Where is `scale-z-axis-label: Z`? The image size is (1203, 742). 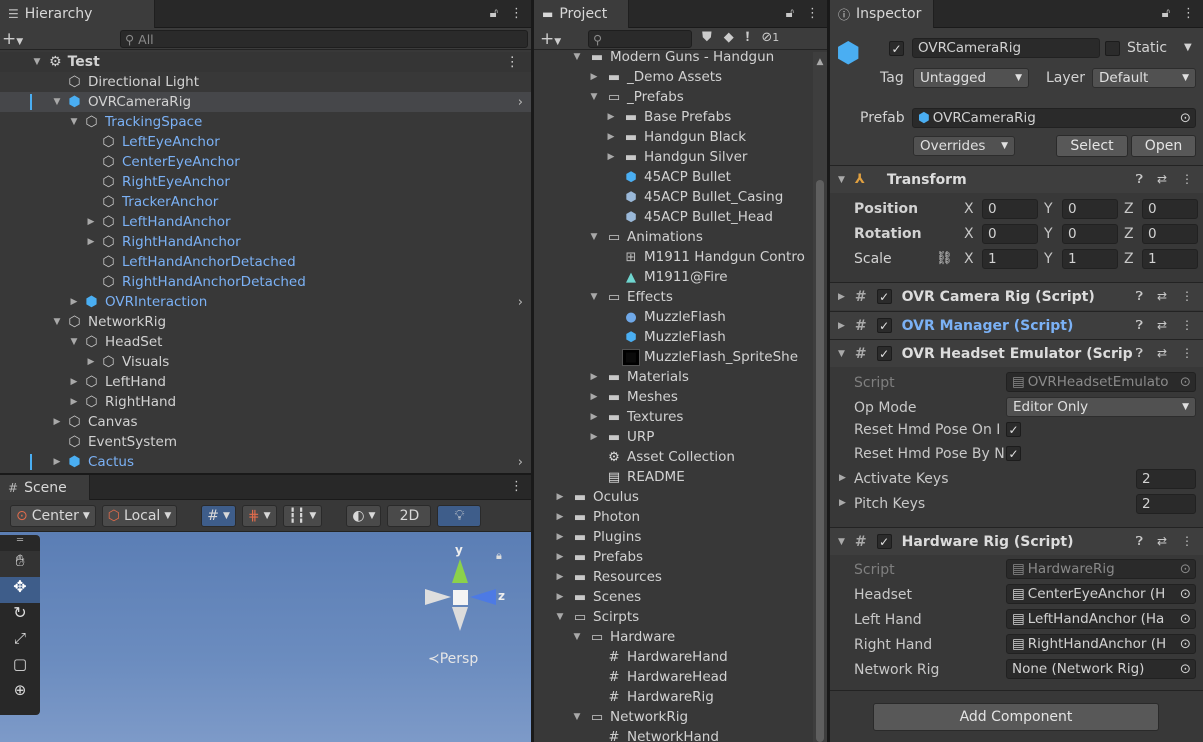 scale-z-axis-label: Z is located at coordinates (1129, 259).